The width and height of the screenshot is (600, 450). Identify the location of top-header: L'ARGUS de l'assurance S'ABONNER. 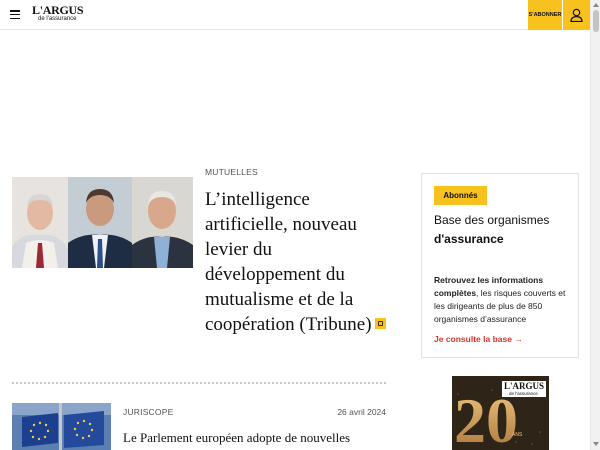
(300, 15).